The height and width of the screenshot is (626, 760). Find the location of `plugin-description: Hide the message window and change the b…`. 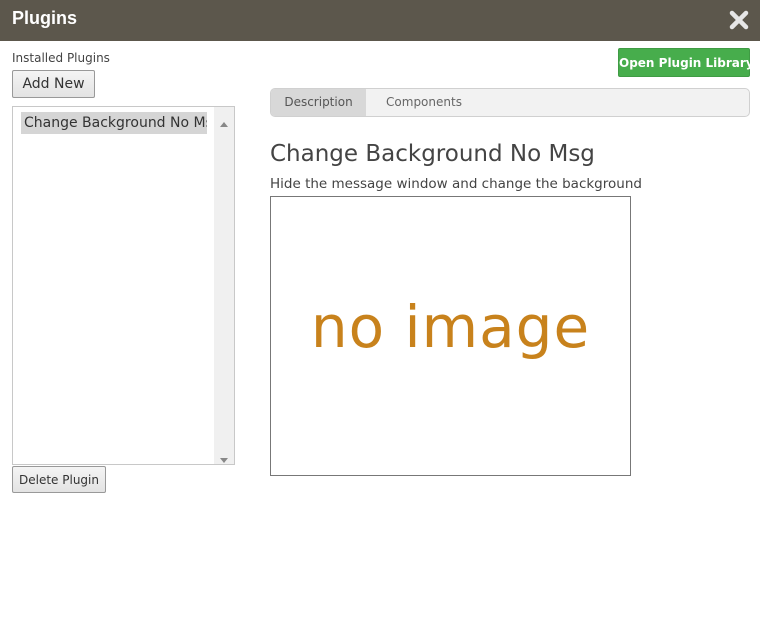

plugin-description: Hide the message window and change the b… is located at coordinates (456, 184).